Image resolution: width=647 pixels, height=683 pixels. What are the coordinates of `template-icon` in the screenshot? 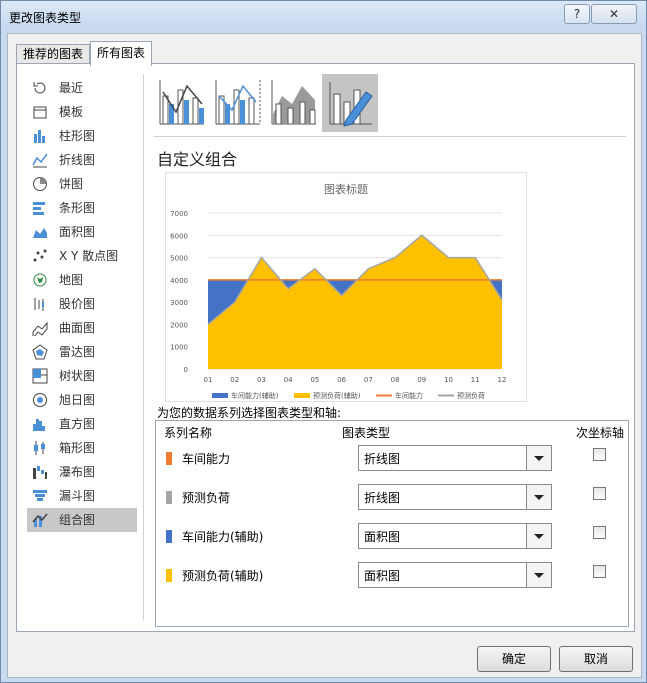 It's located at (40, 112).